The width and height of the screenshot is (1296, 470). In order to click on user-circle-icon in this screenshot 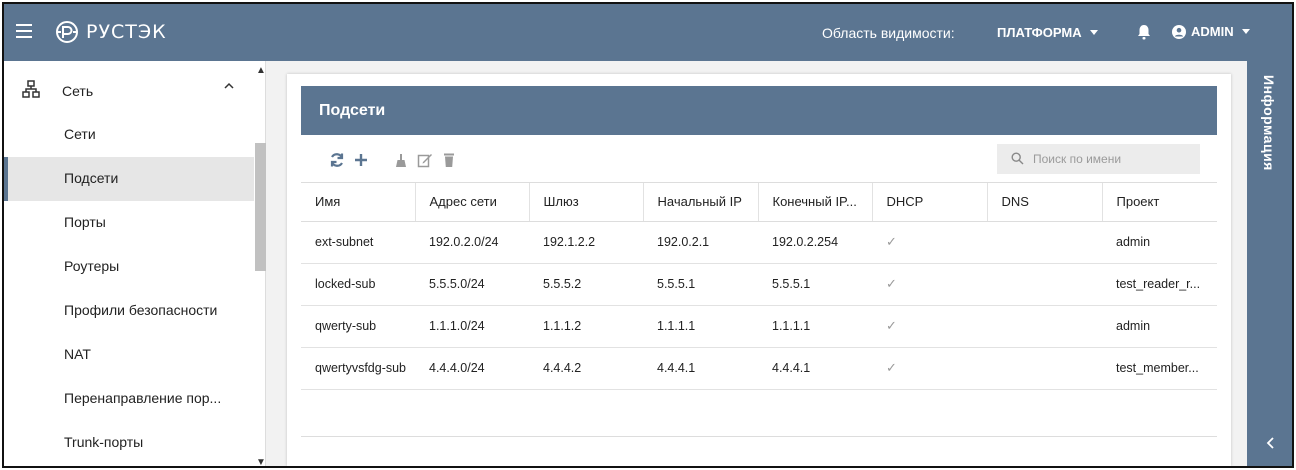, I will do `click(1179, 31)`.